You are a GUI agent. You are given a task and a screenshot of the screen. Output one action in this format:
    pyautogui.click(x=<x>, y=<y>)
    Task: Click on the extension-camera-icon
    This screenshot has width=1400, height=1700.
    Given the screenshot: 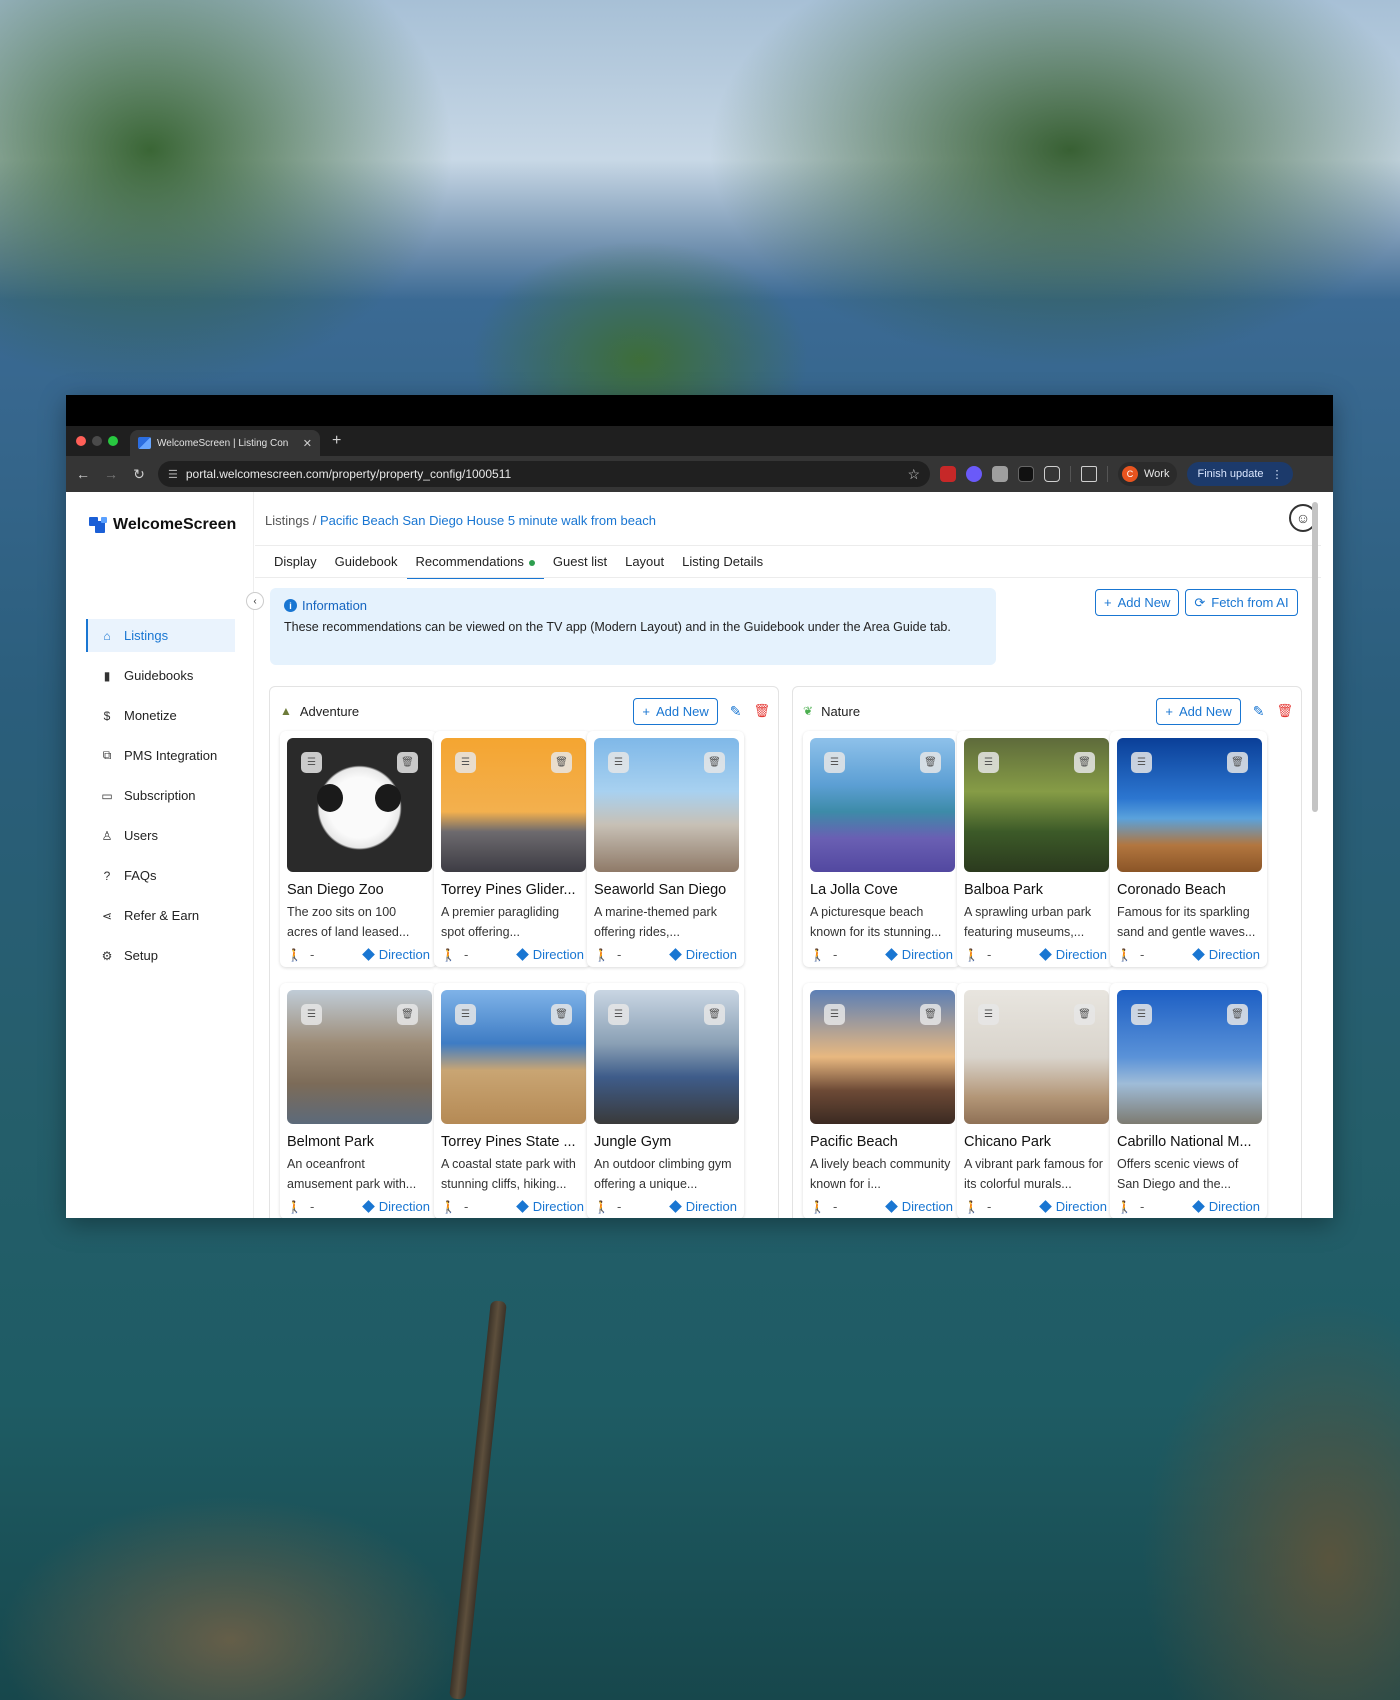 What is the action you would take?
    pyautogui.click(x=1000, y=474)
    